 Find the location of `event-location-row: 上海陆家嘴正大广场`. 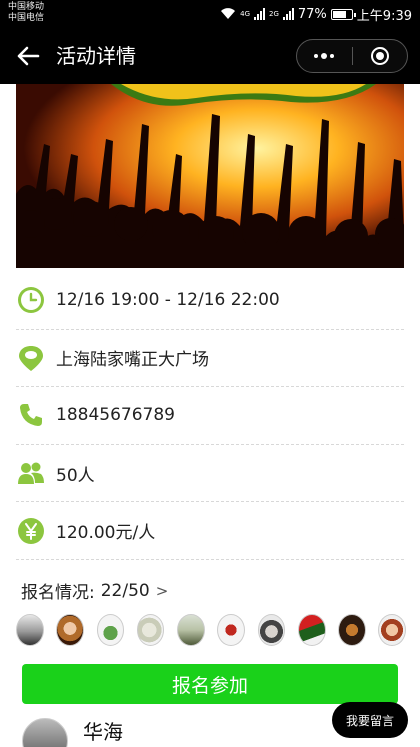

event-location-row: 上海陆家嘴正大广场 is located at coordinates (210, 359).